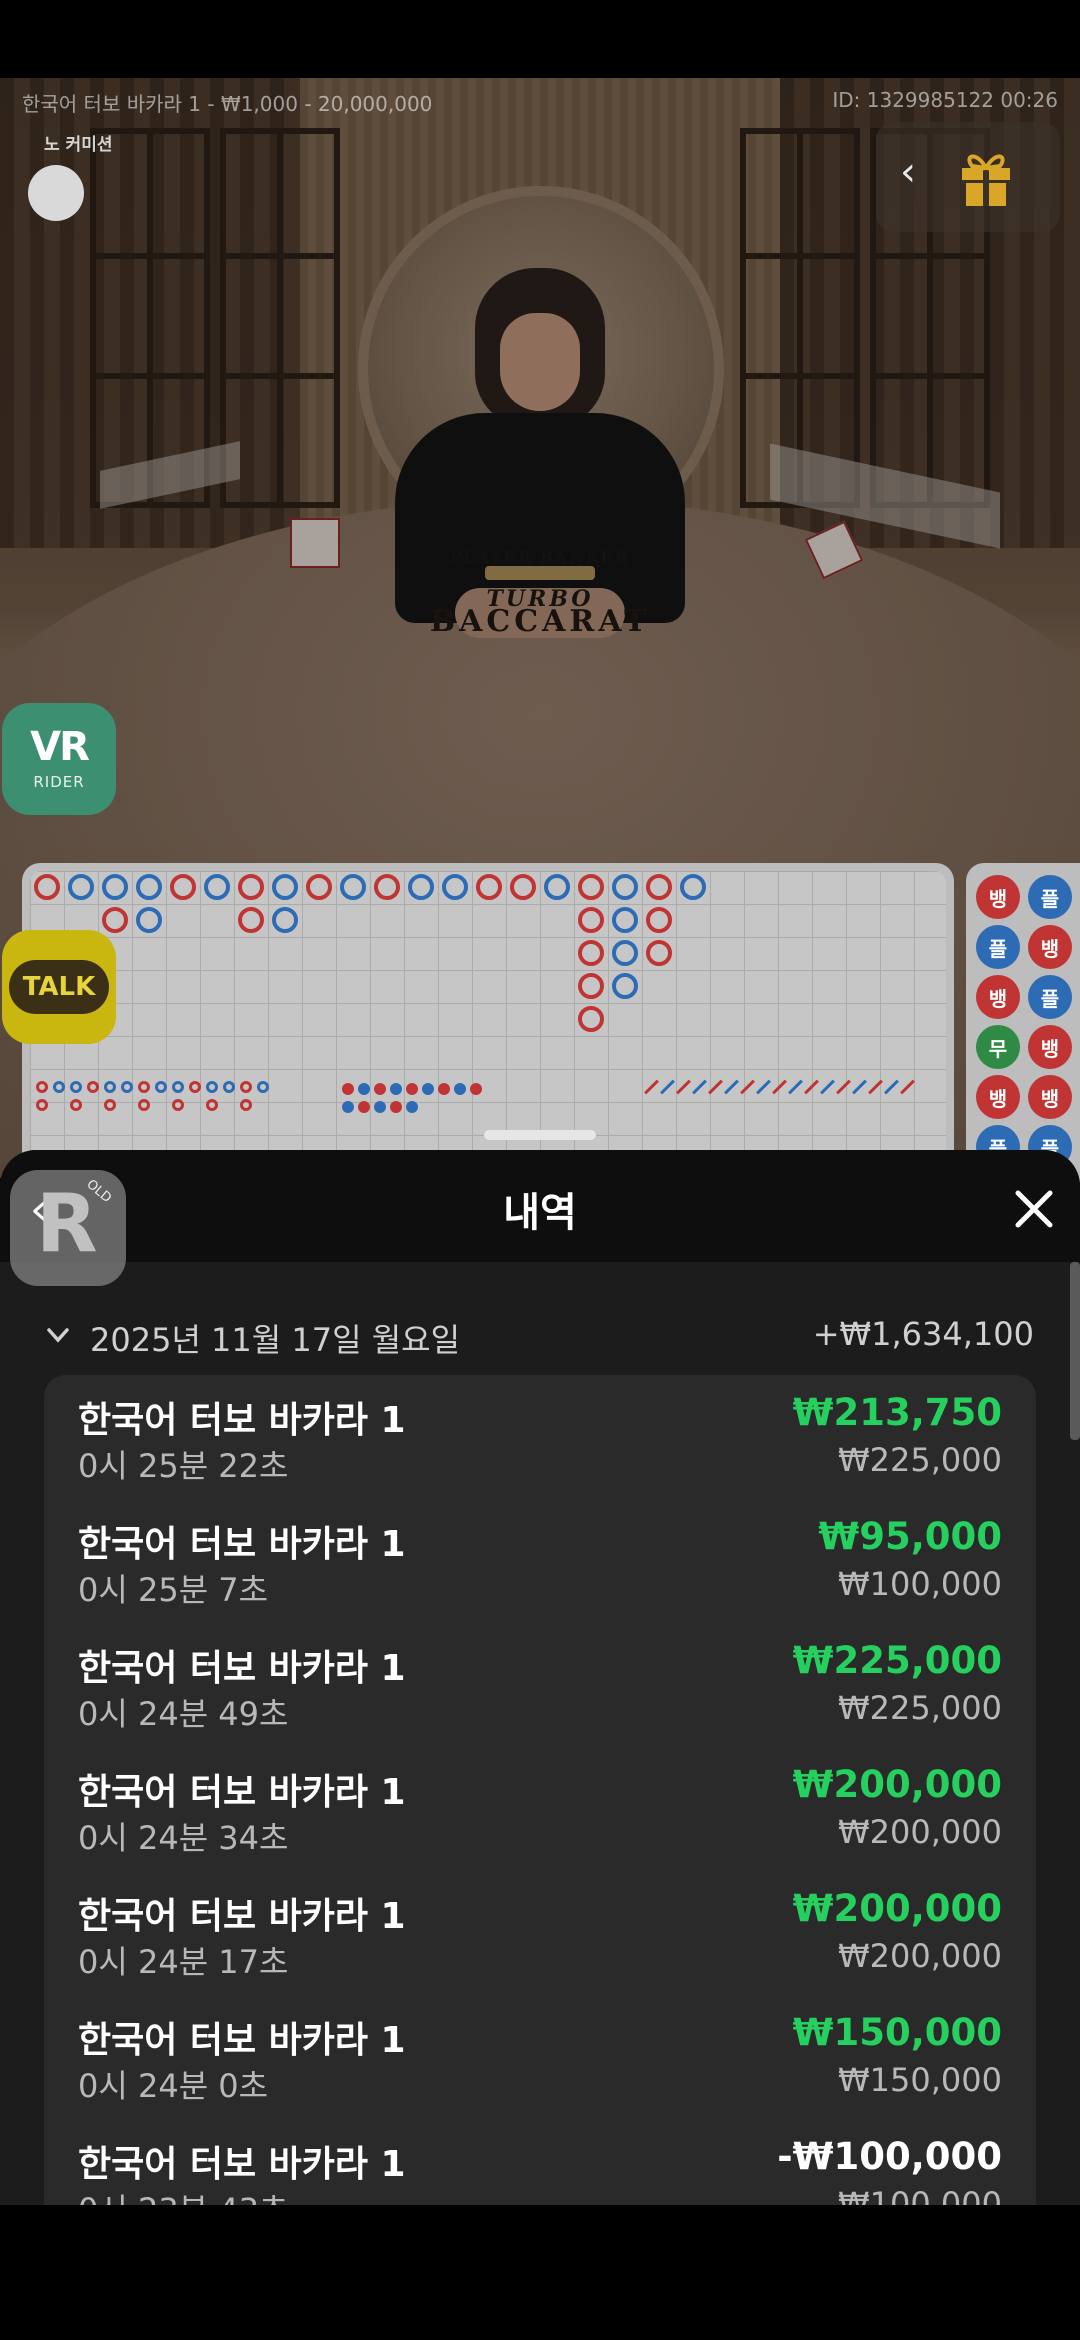 Image resolution: width=1080 pixels, height=2340 pixels. I want to click on bead-player: 플, so click(1050, 997).